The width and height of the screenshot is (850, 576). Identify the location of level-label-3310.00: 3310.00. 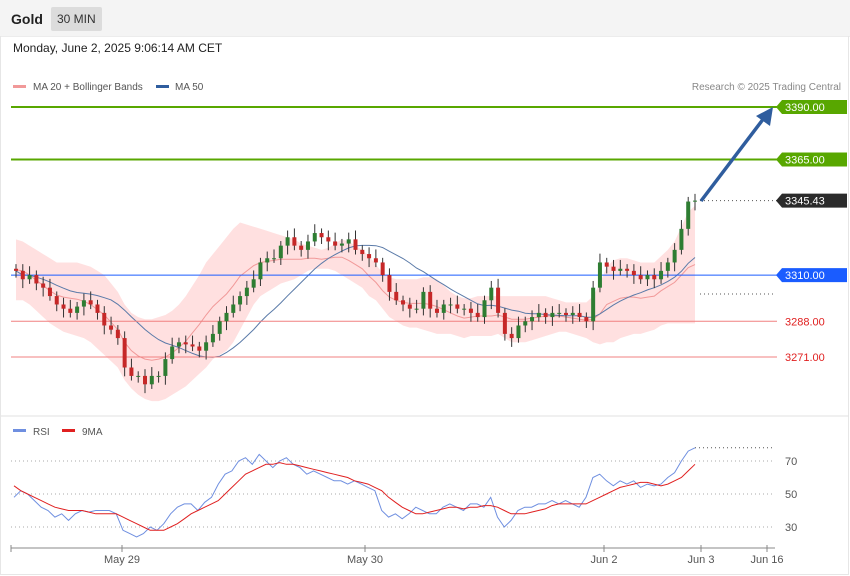
(805, 276).